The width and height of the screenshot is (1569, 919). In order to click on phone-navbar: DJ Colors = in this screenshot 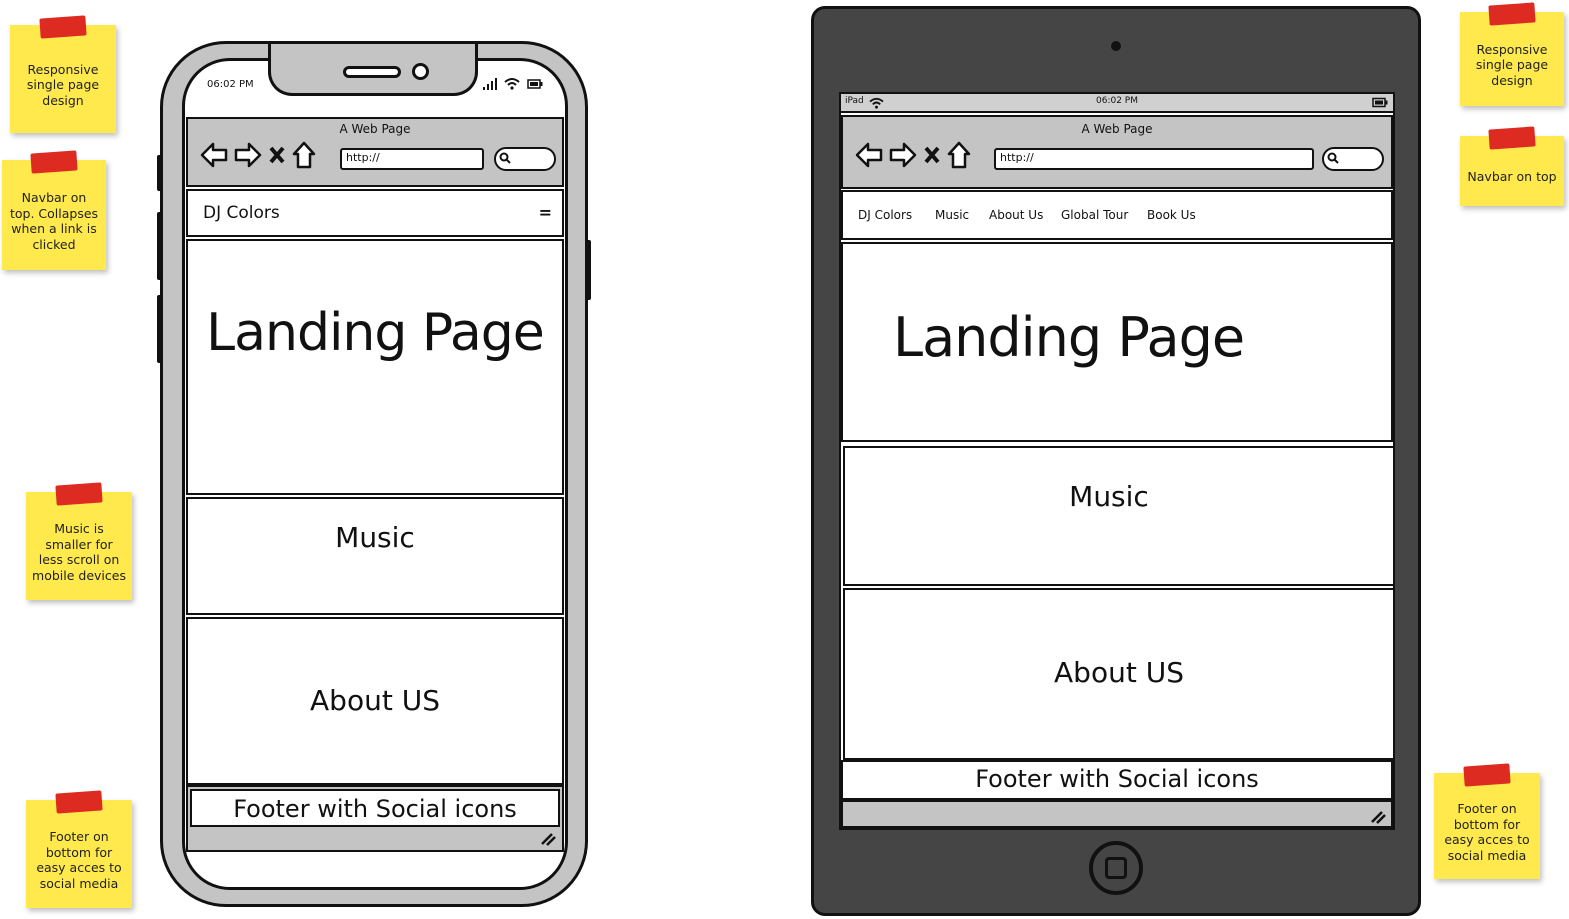, I will do `click(375, 213)`.